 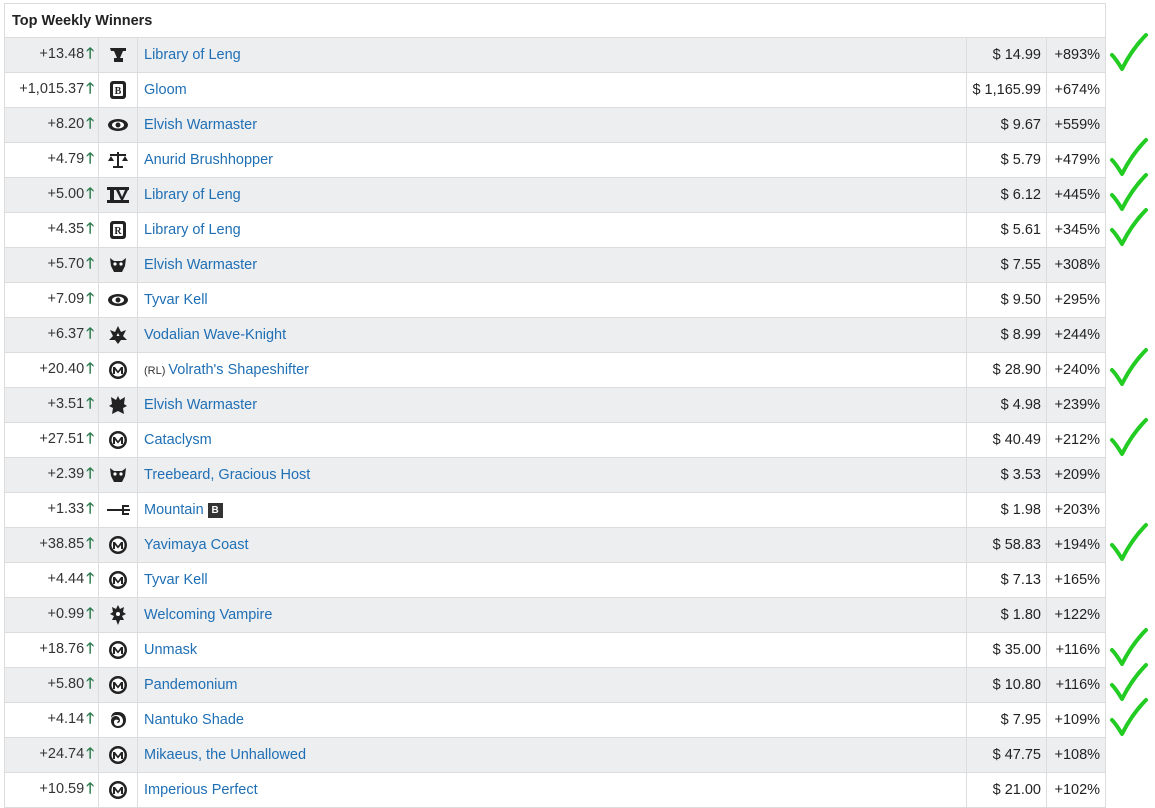 I want to click on price-change-value: +13.48, so click(x=62, y=53).